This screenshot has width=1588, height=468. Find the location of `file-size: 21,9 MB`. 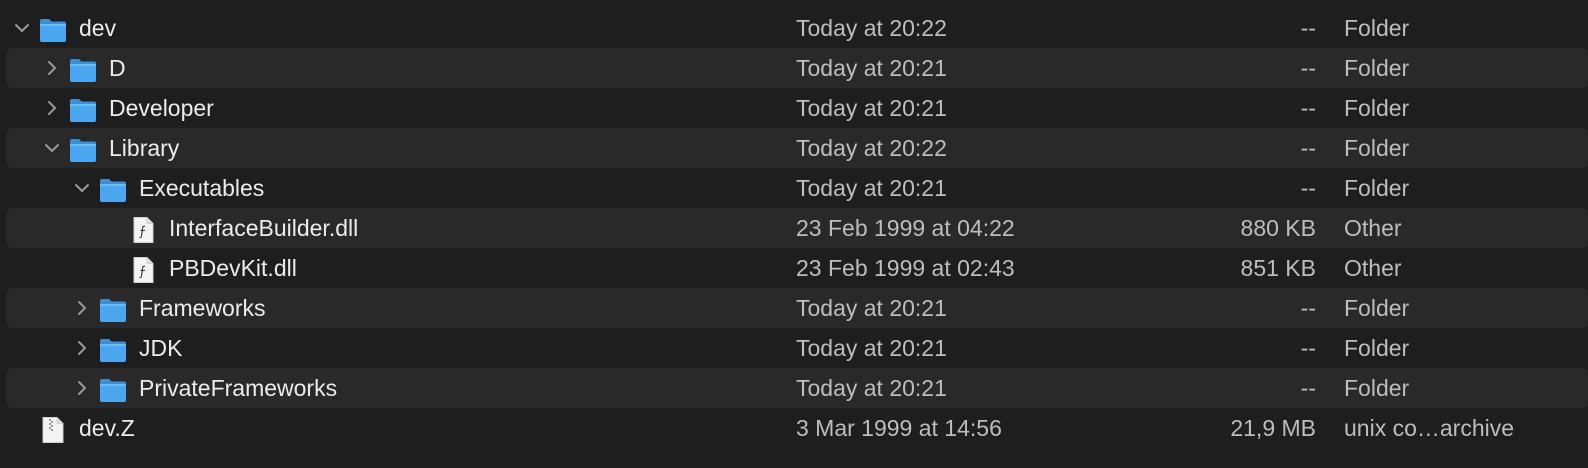

file-size: 21,9 MB is located at coordinates (1273, 428).